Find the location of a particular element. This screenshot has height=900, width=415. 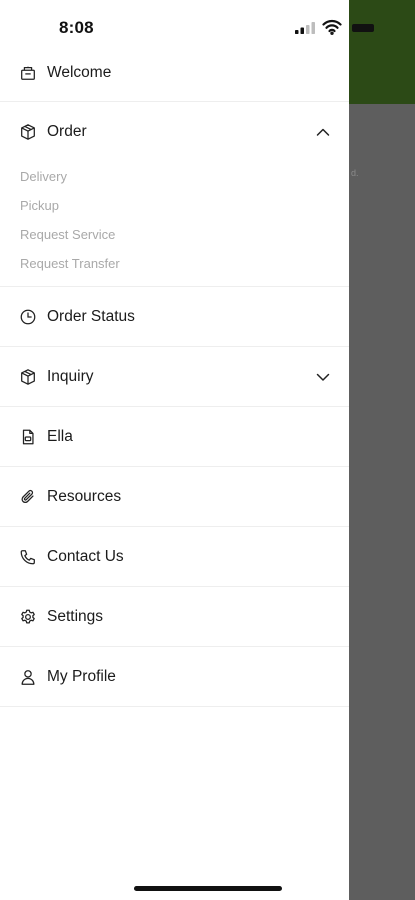

submenu-item-request-transfer: Request Transfer is located at coordinates (184, 263).